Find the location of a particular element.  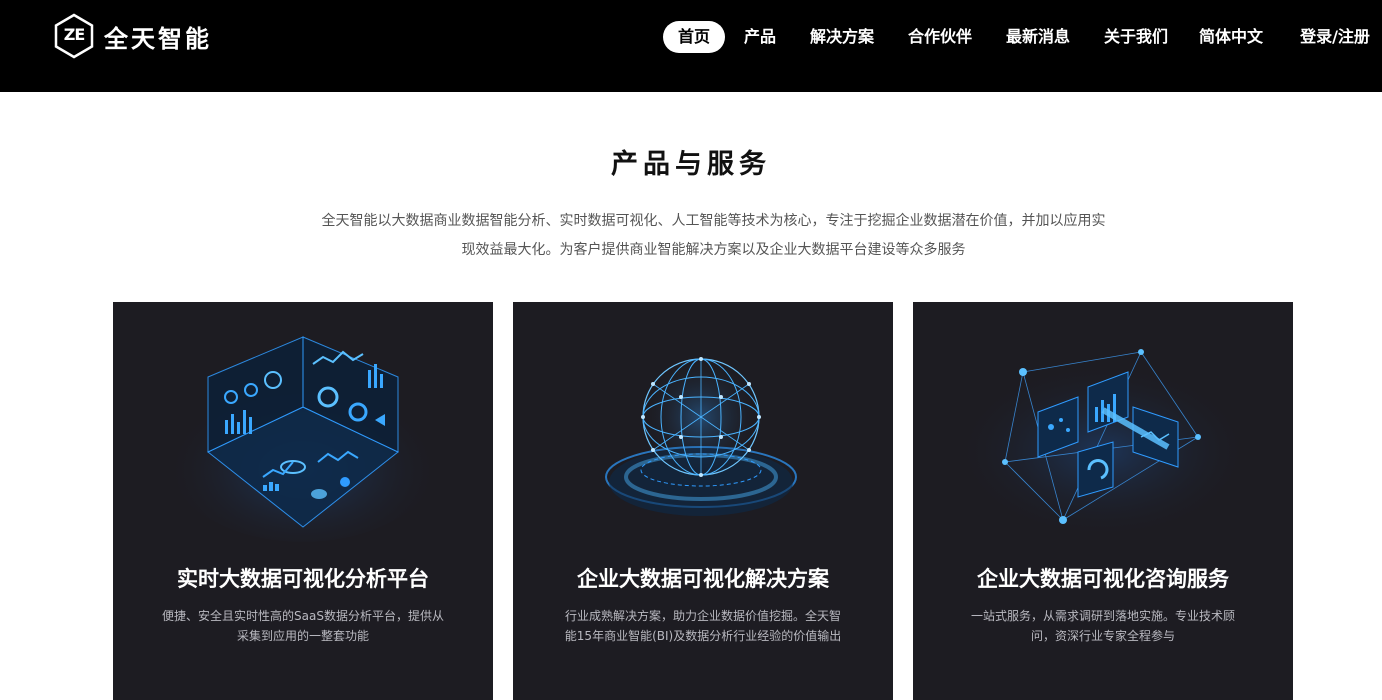

card-description-line: 问，资深行业专家全程参与 is located at coordinates (1102, 636).